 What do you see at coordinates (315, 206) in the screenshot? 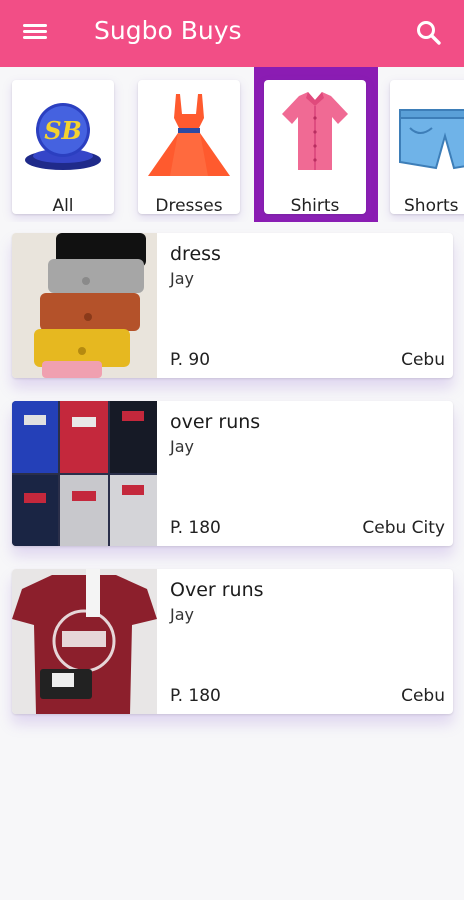
I see `category-label-shirts: Shirts` at bounding box center [315, 206].